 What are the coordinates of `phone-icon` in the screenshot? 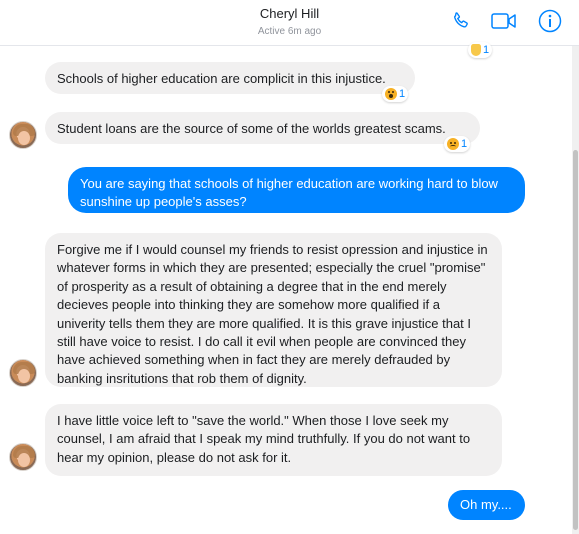 It's located at (461, 21).